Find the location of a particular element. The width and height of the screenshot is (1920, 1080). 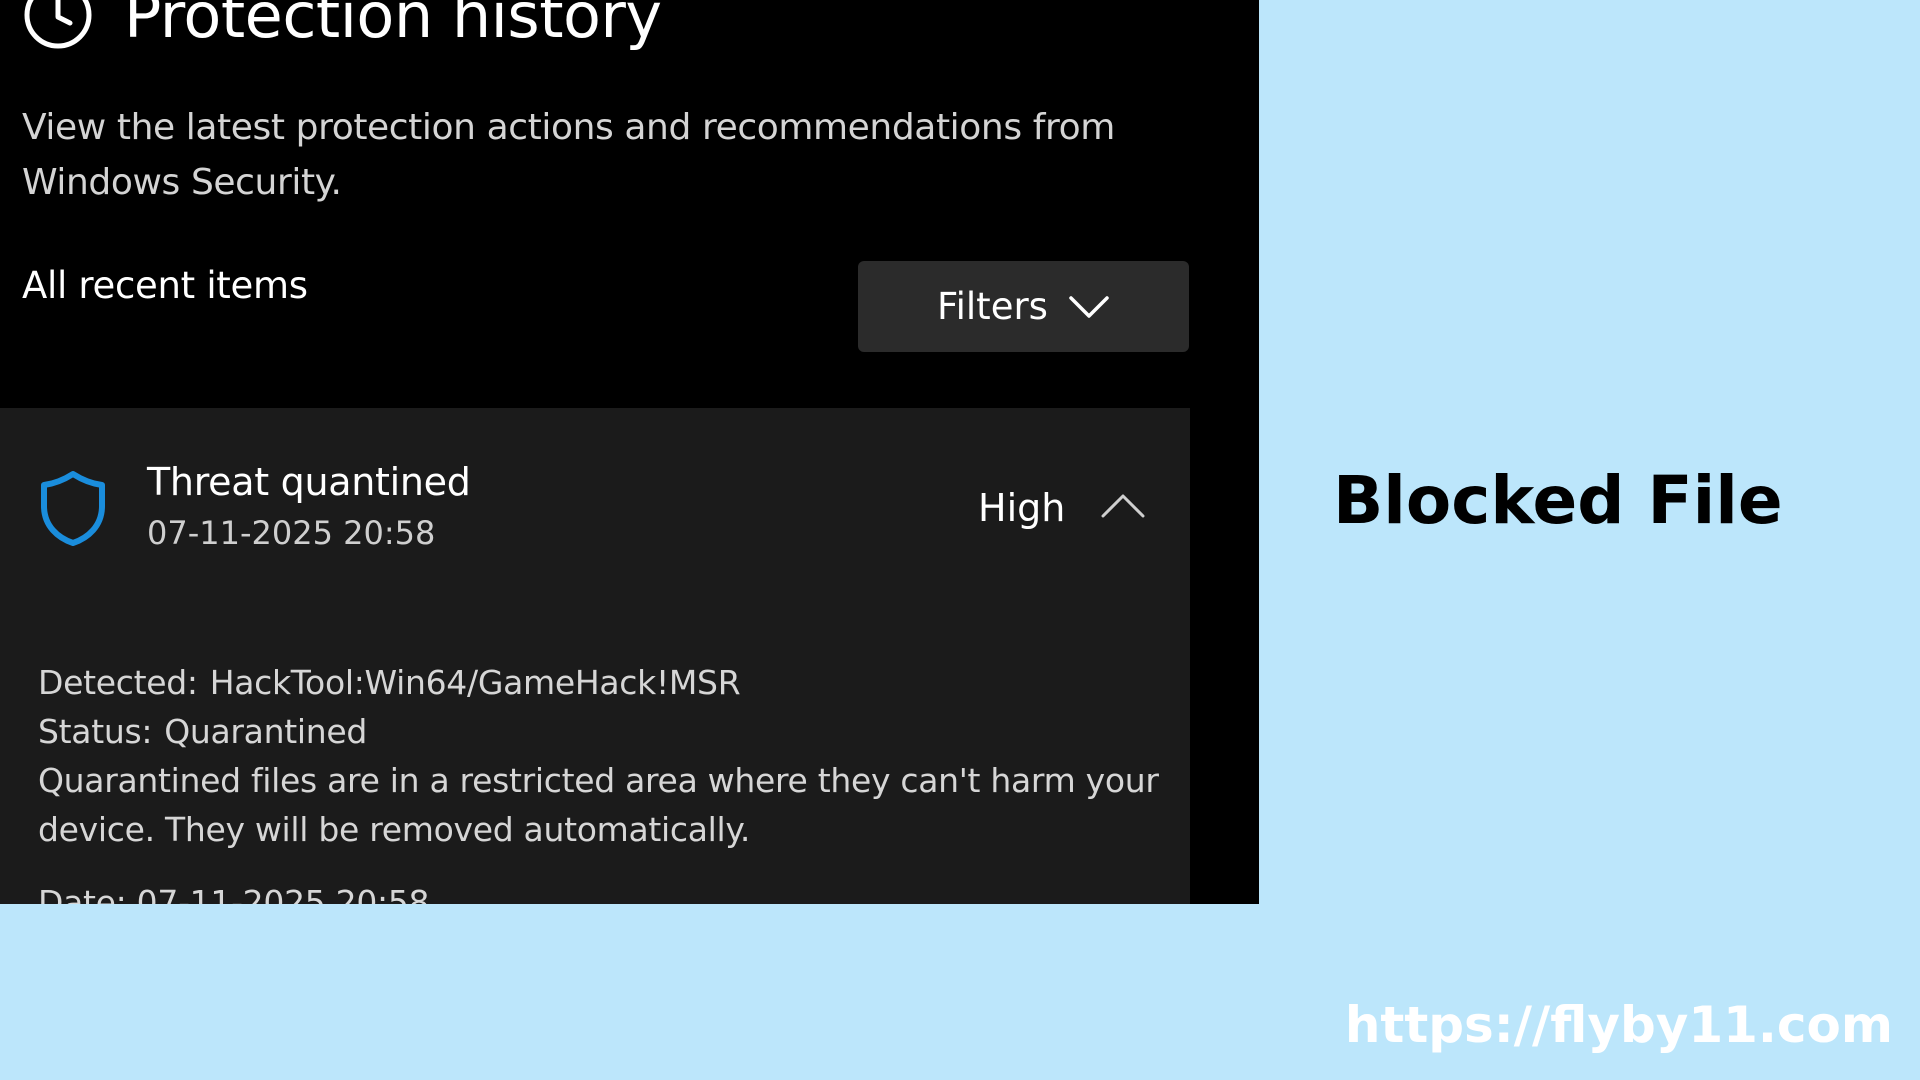

date-row: Date: 07-11-2025 20:58 is located at coordinates (234, 893).